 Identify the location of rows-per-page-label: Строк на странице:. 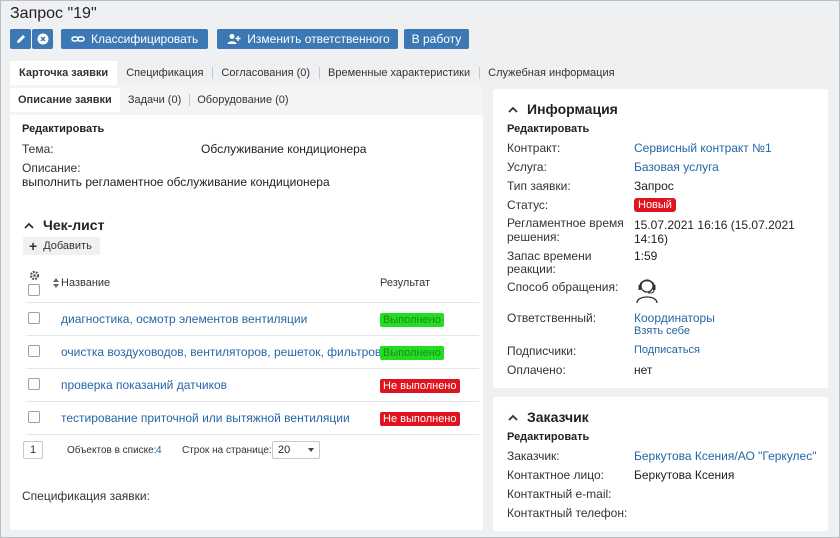
(227, 450).